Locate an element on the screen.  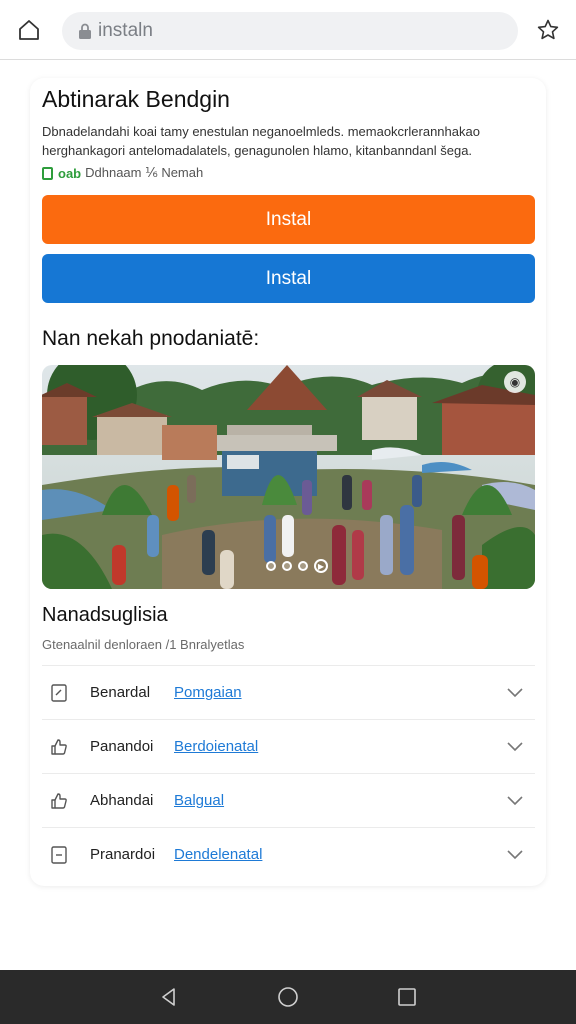
recents-icon is located at coordinates (407, 997).